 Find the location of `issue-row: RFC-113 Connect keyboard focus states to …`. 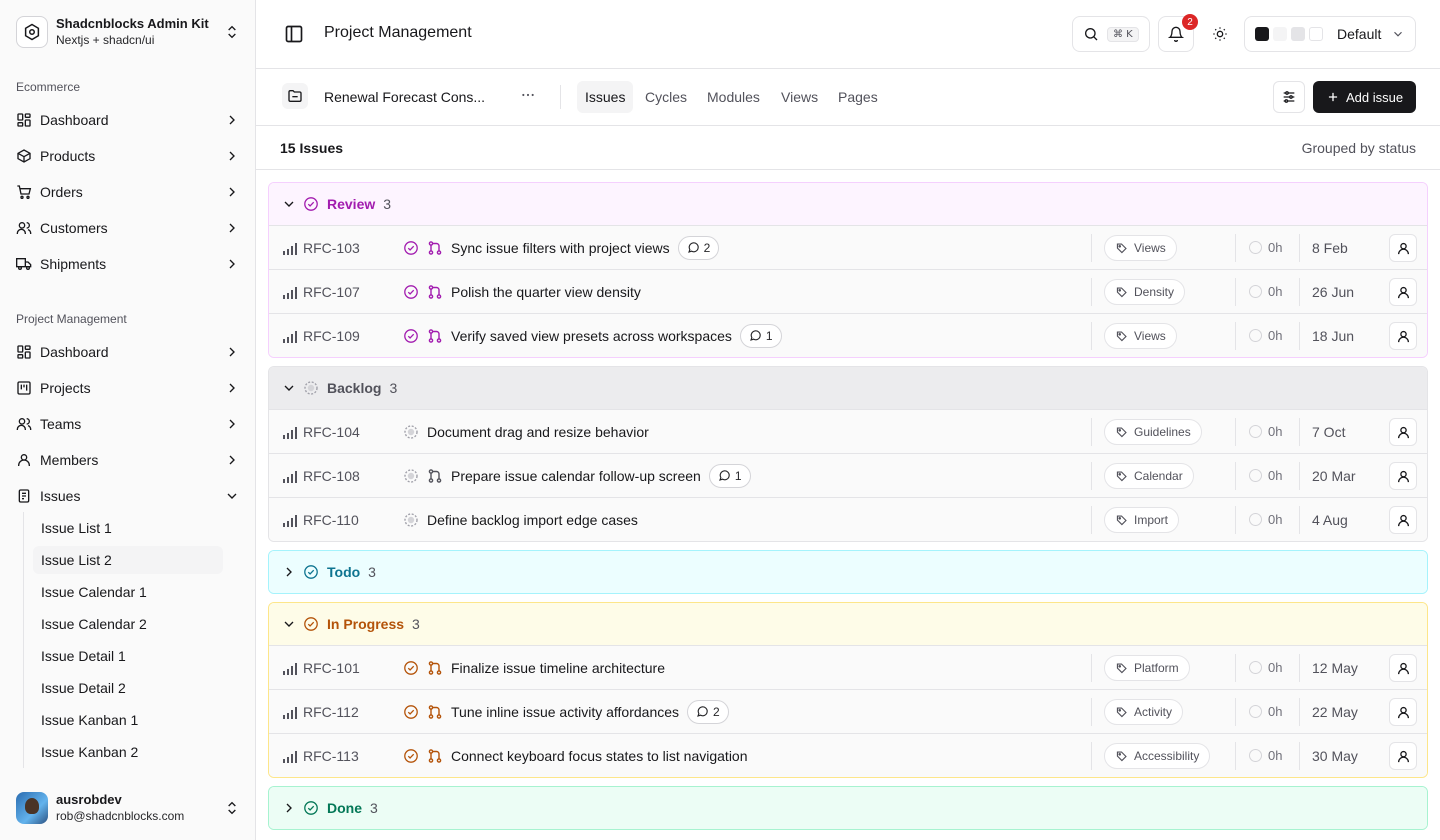

issue-row: RFC-113 Connect keyboard focus states to … is located at coordinates (848, 755).